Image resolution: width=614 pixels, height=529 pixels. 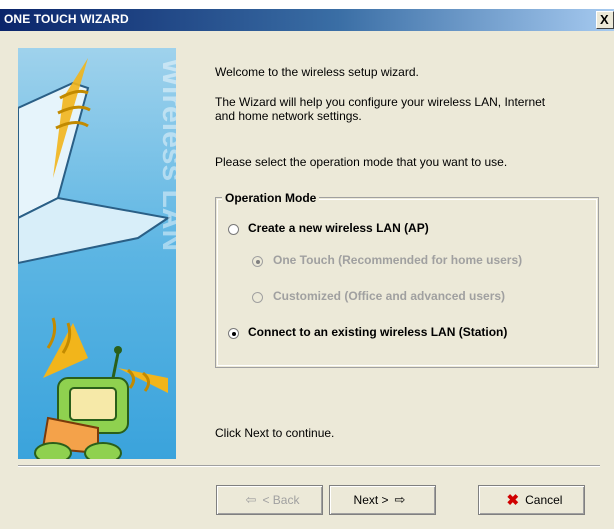 What do you see at coordinates (307, 20) in the screenshot?
I see `title-bar: ONE TOUCH WIZARD X` at bounding box center [307, 20].